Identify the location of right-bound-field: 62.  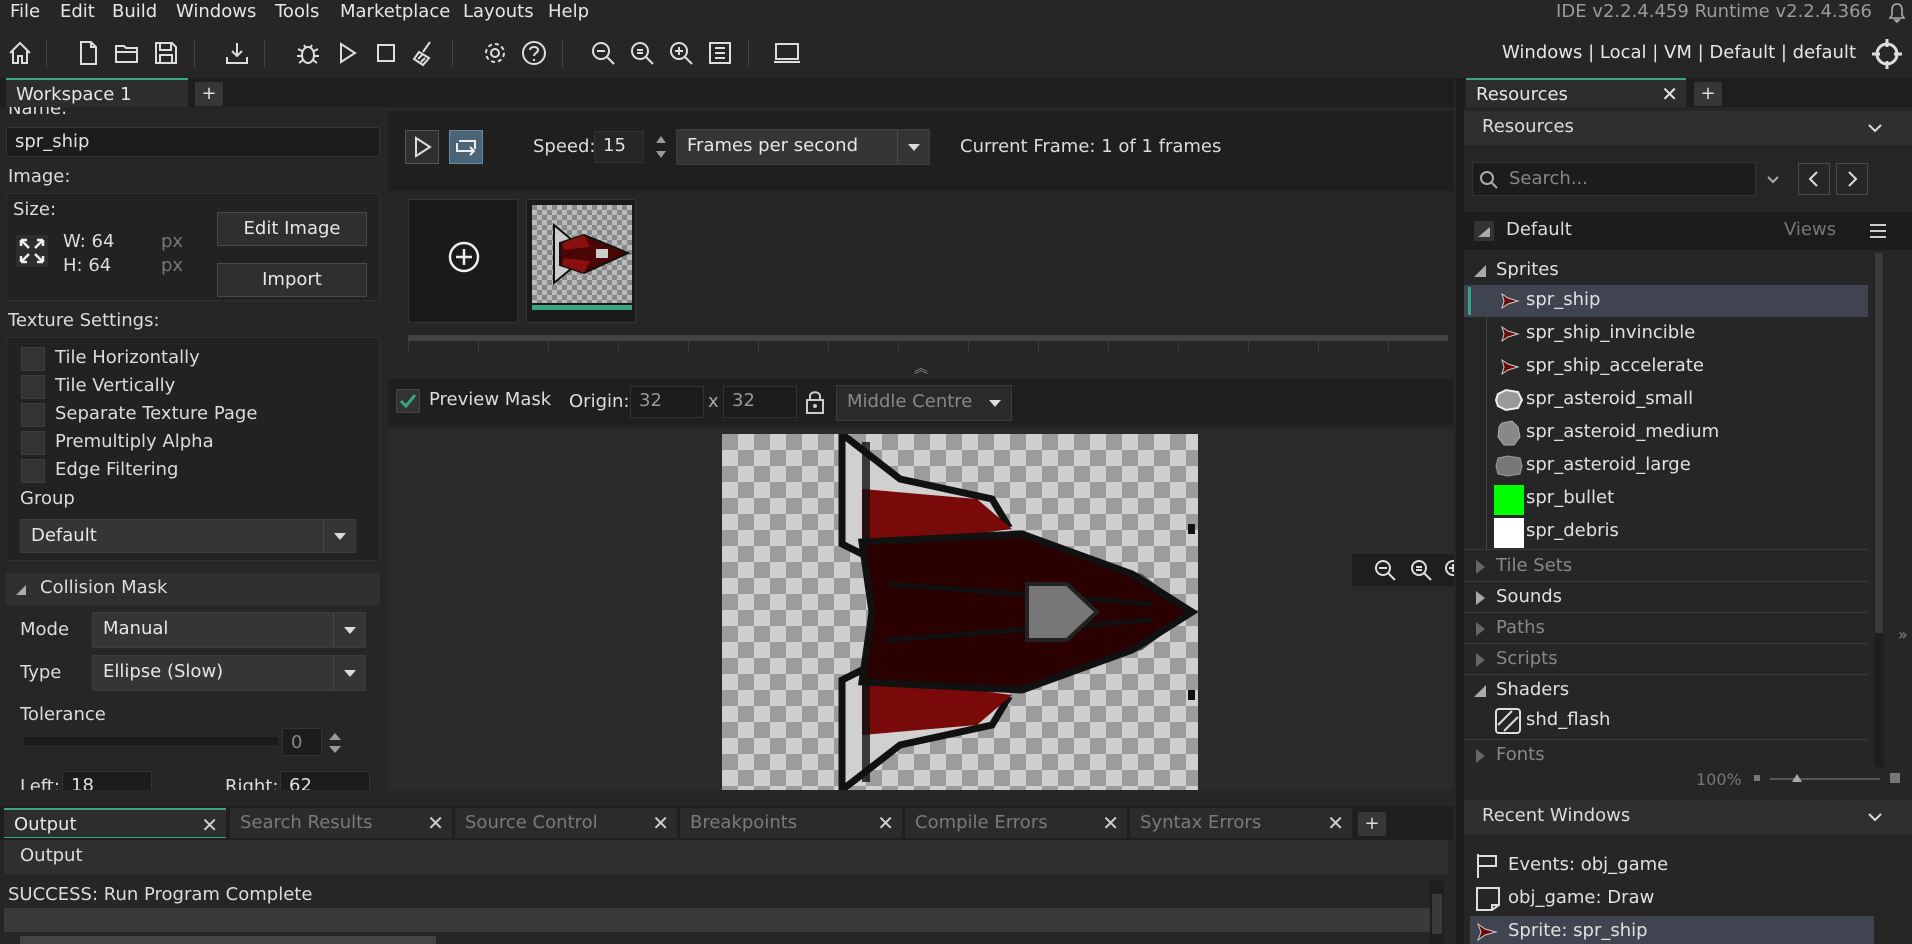
(325, 780).